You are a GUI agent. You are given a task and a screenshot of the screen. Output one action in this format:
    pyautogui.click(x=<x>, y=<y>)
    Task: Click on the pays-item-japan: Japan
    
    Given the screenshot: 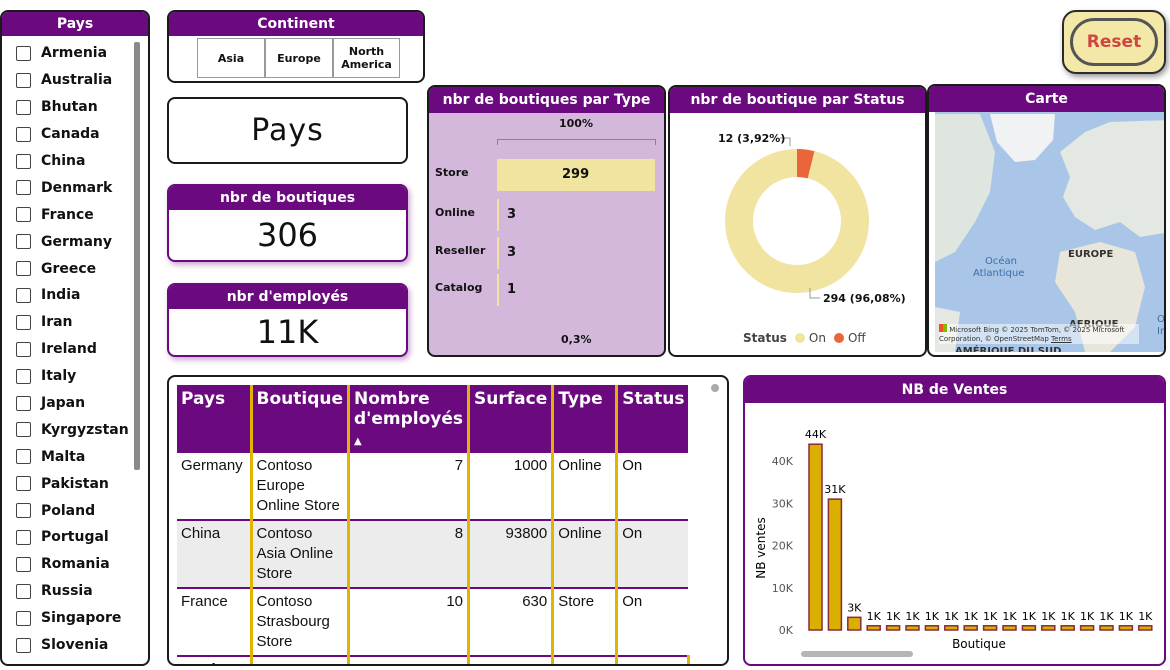 What is the action you would take?
    pyautogui.click(x=82, y=403)
    